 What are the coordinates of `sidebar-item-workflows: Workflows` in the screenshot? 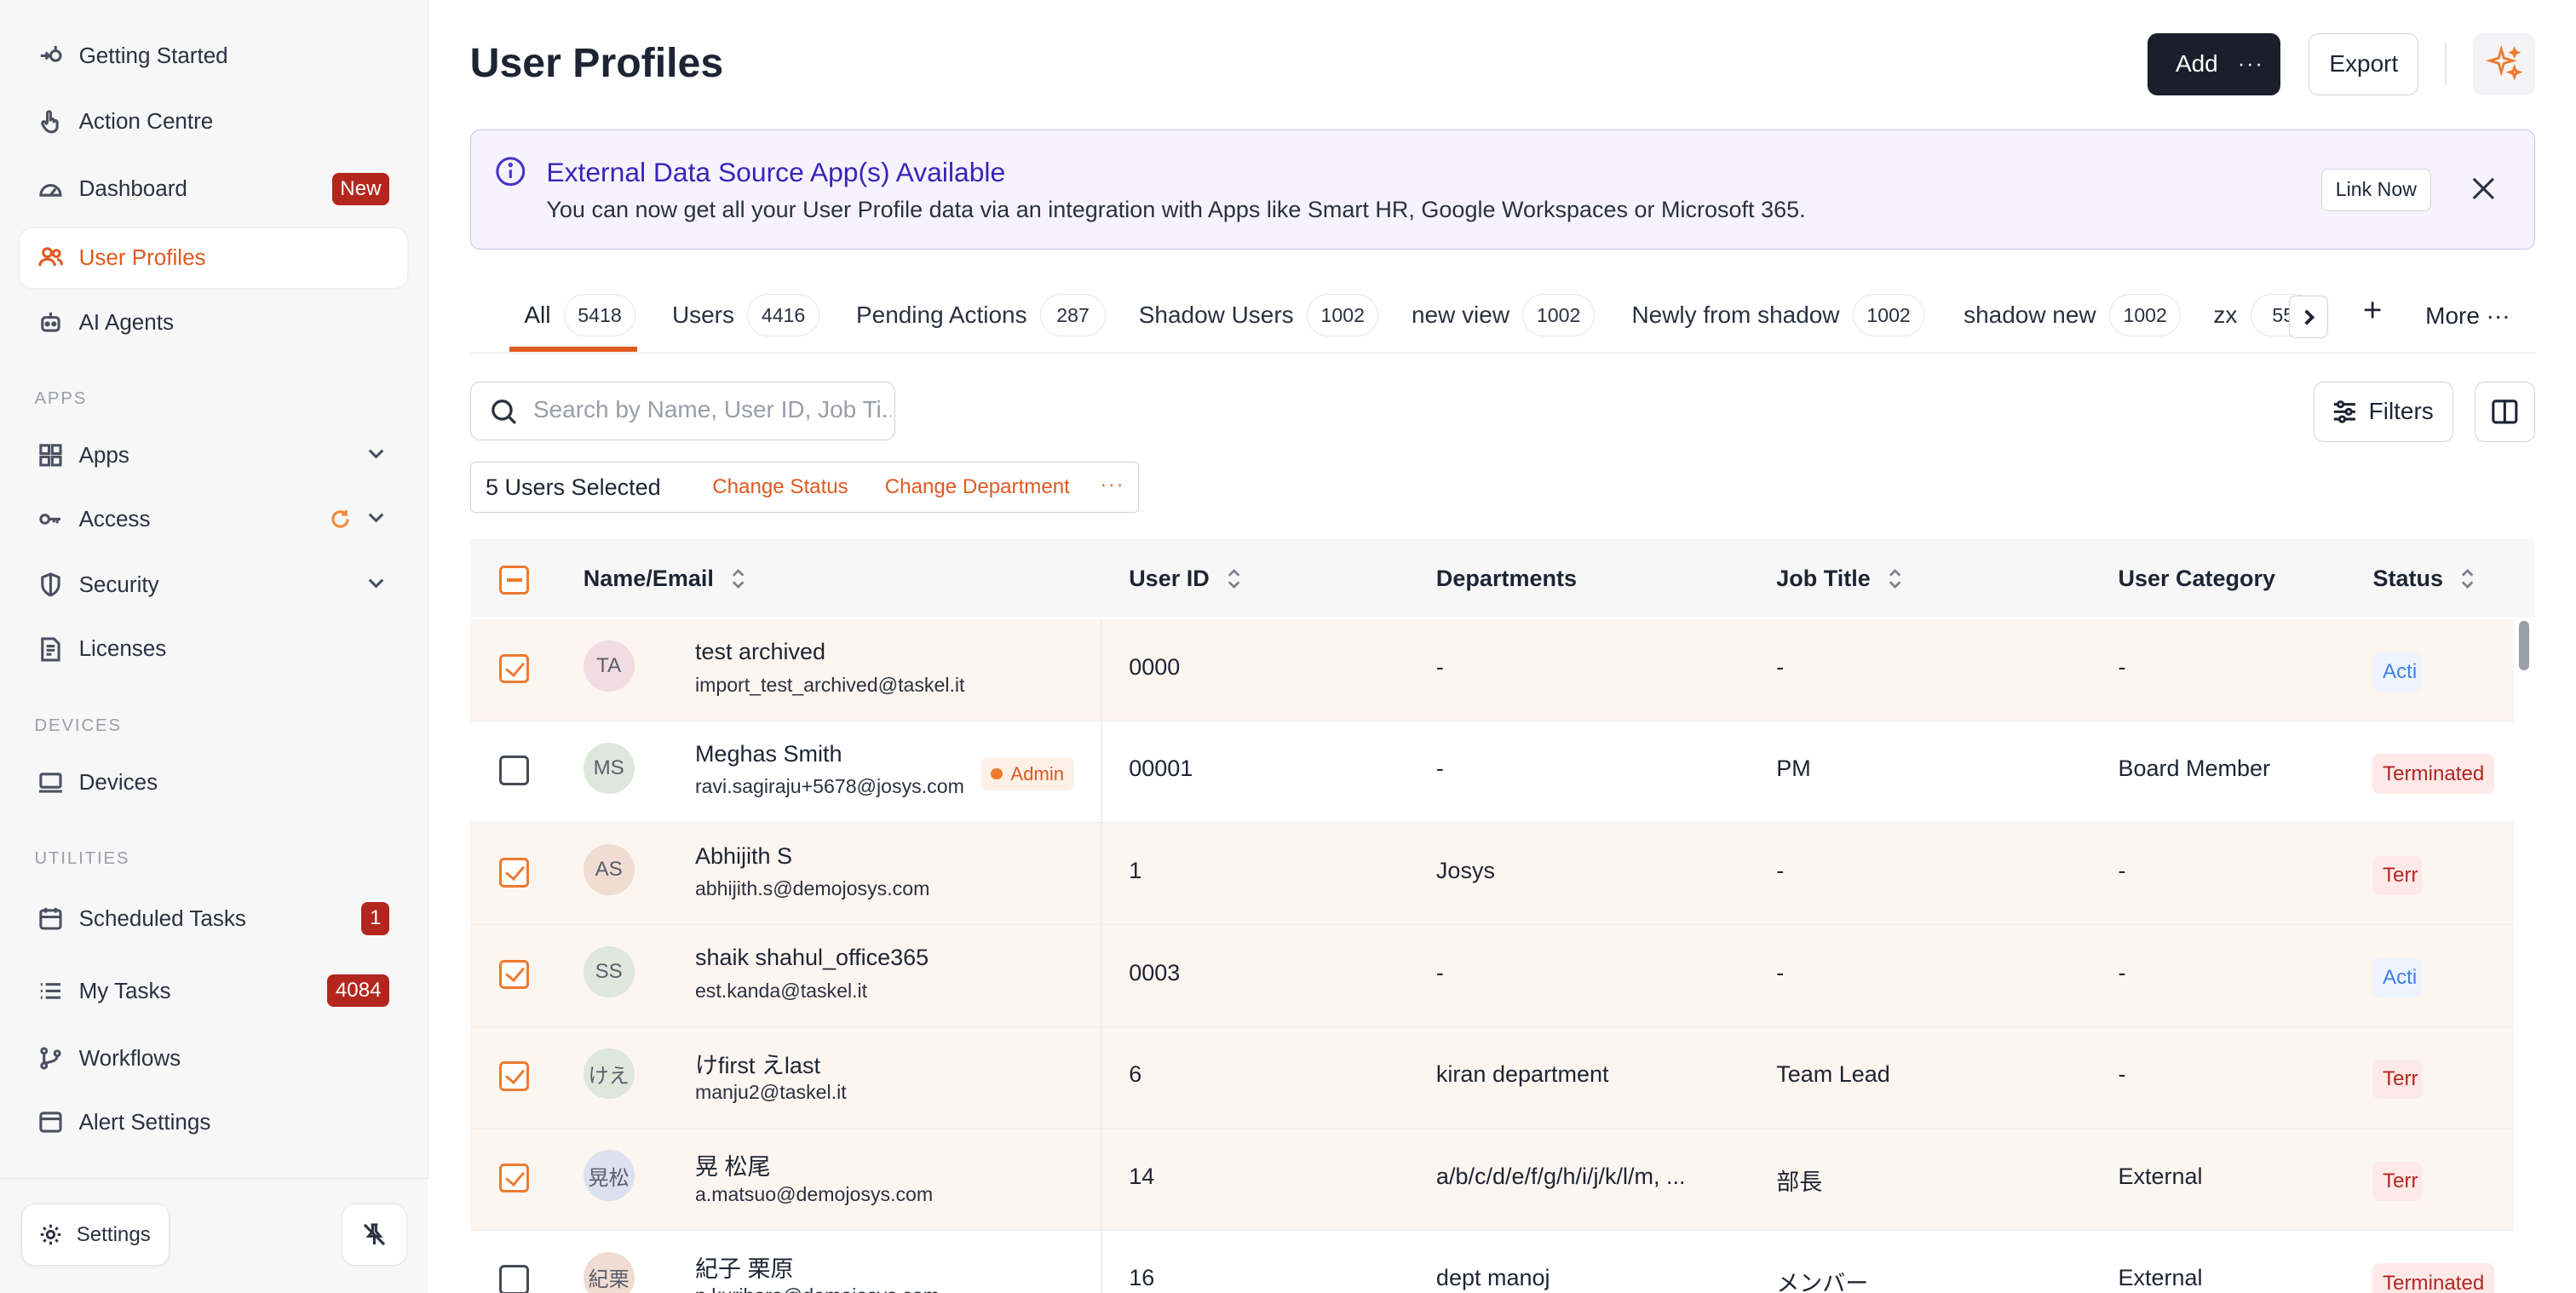 It's located at (214, 1058).